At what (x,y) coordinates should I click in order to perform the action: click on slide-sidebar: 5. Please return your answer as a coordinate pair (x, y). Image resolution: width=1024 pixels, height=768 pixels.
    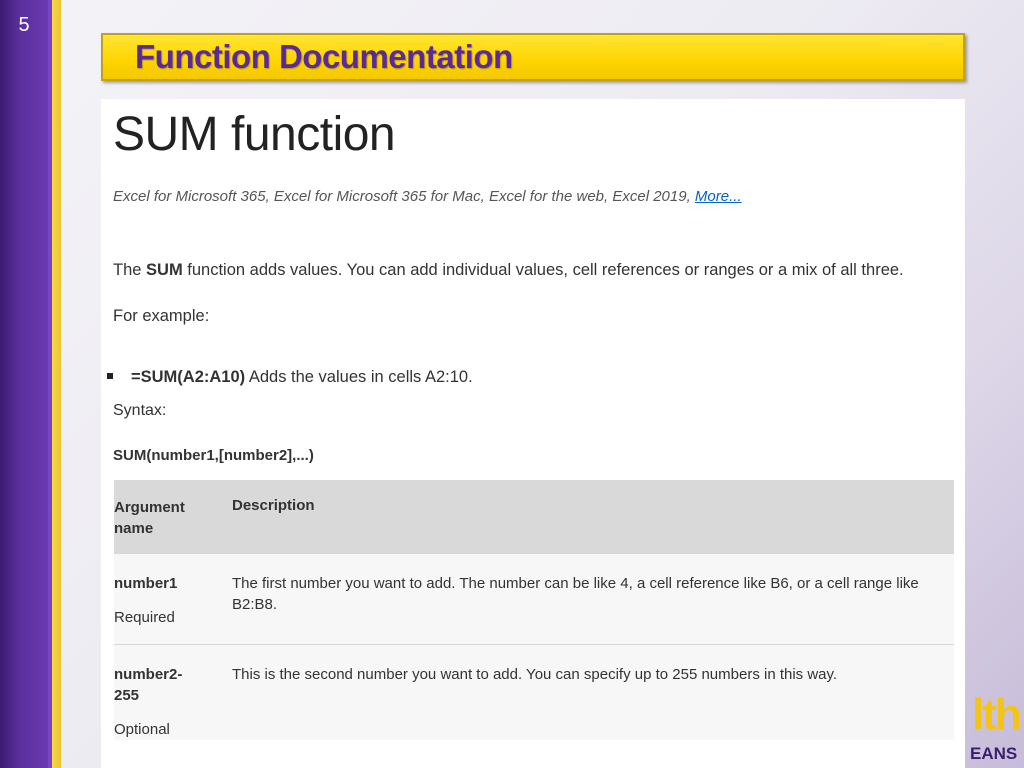
    Looking at the image, I should click on (26, 384).